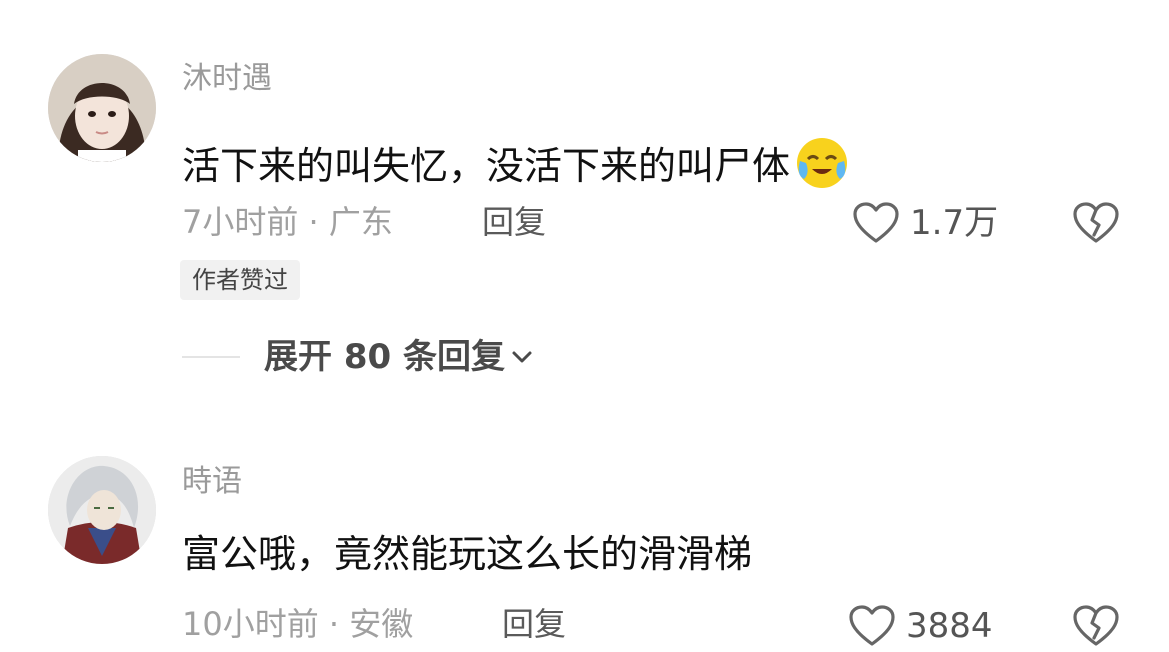  What do you see at coordinates (240, 280) in the screenshot?
I see `author-liked-badge: 作者赞过` at bounding box center [240, 280].